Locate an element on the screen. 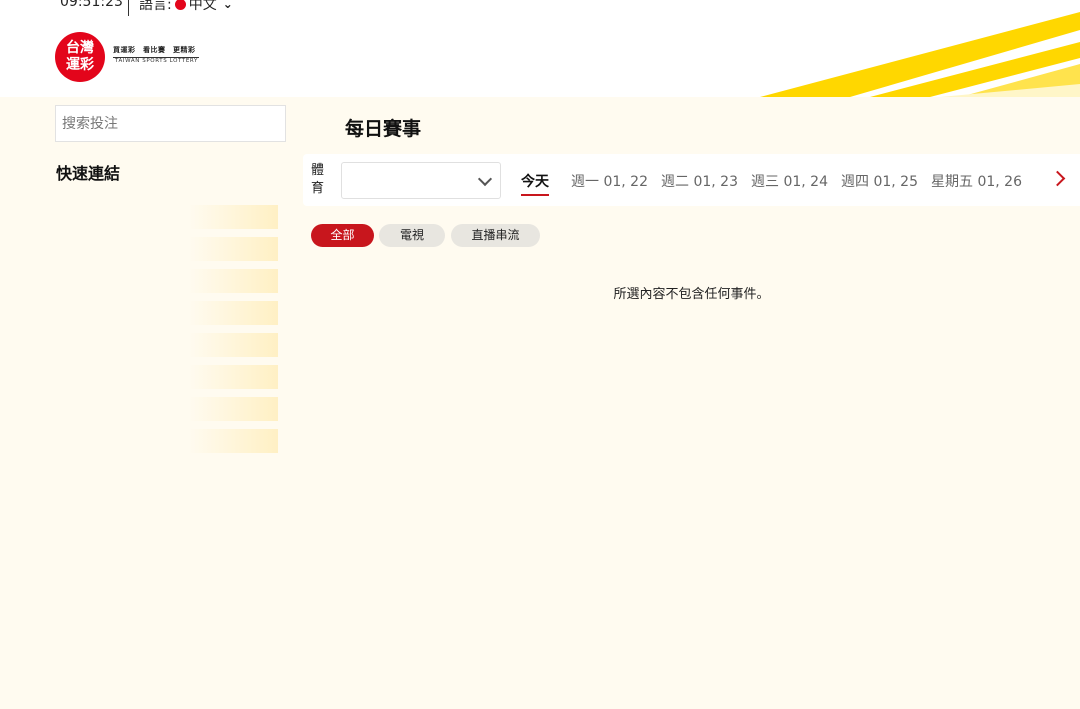  chevron-down-icon is located at coordinates (485, 179).